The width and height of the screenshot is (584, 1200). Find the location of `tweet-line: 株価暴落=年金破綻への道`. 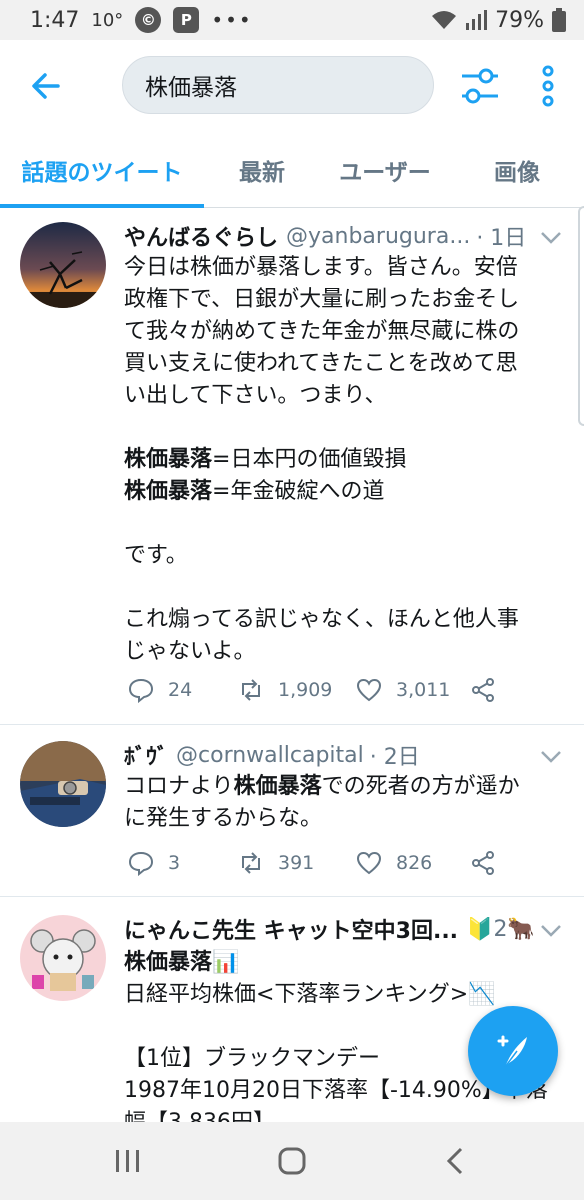

tweet-line: 株価暴落=年金破綻への道 is located at coordinates (340, 492).